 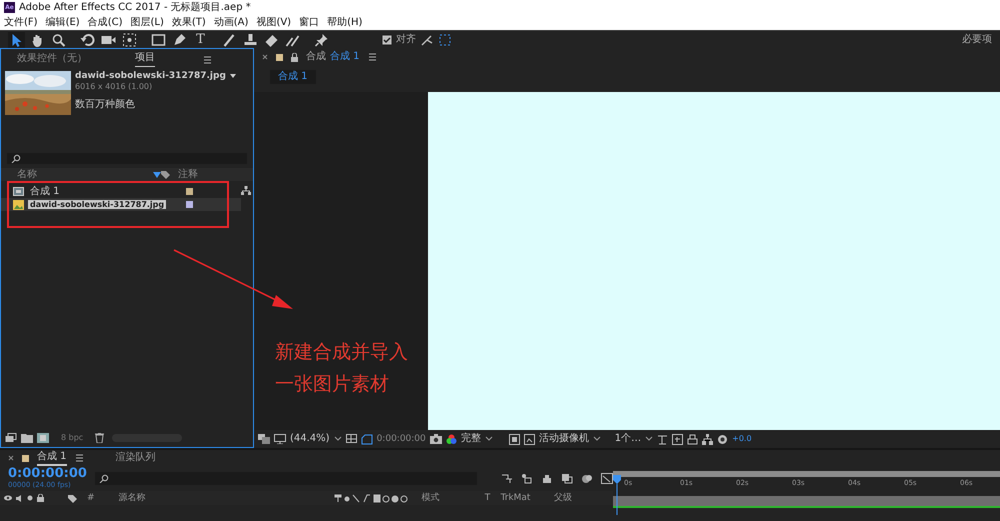 I want to click on panel-tab: 效果控件（无）, so click(x=52, y=58).